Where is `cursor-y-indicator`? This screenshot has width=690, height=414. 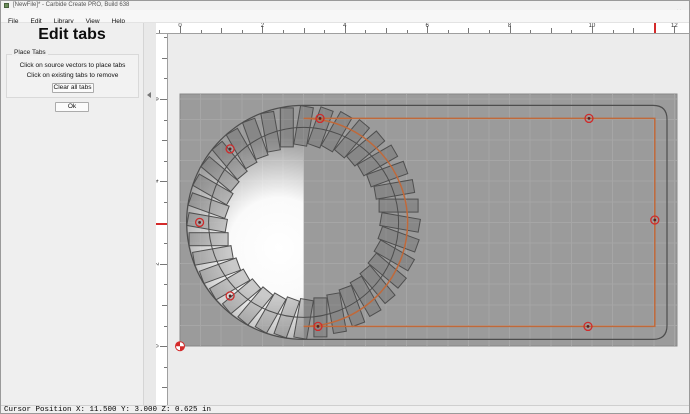 cursor-y-indicator is located at coordinates (161, 223).